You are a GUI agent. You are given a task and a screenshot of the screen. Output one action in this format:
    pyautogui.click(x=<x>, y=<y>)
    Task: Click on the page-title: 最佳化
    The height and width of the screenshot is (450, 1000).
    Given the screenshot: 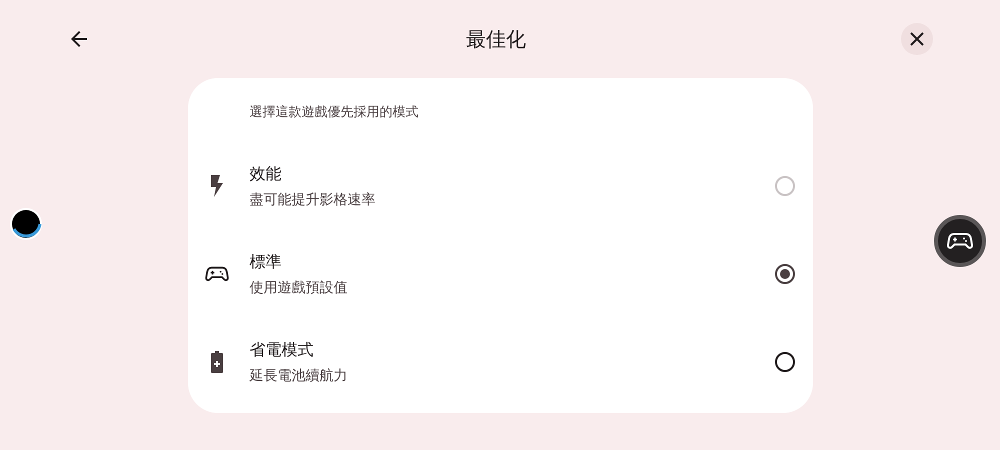 What is the action you would take?
    pyautogui.click(x=496, y=39)
    